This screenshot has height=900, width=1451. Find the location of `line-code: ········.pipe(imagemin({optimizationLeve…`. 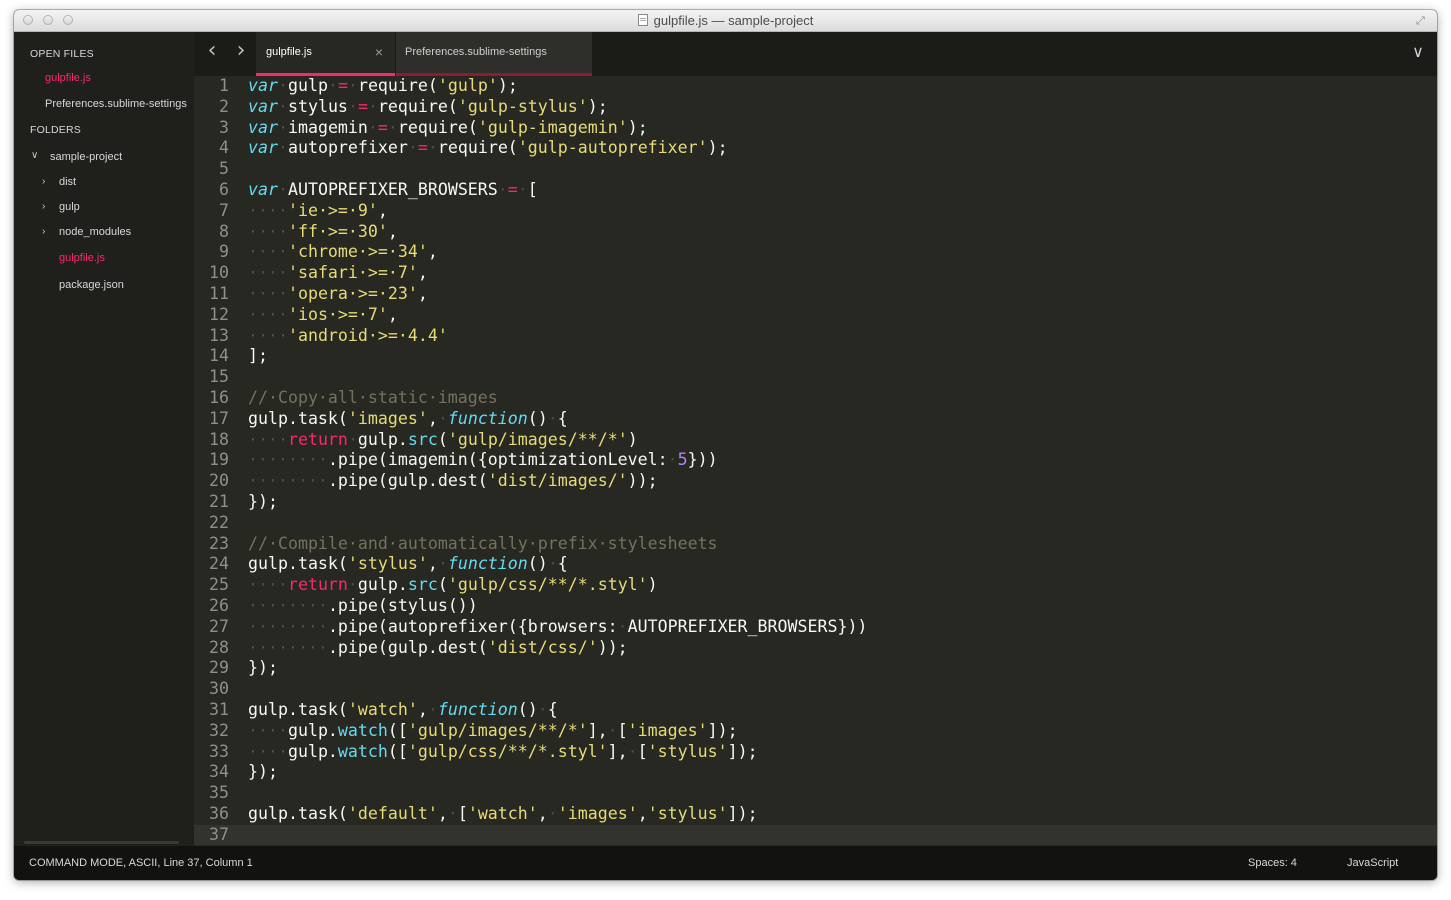

line-code: ········.pipe(imagemin({optimizationLeve… is located at coordinates (483, 460).